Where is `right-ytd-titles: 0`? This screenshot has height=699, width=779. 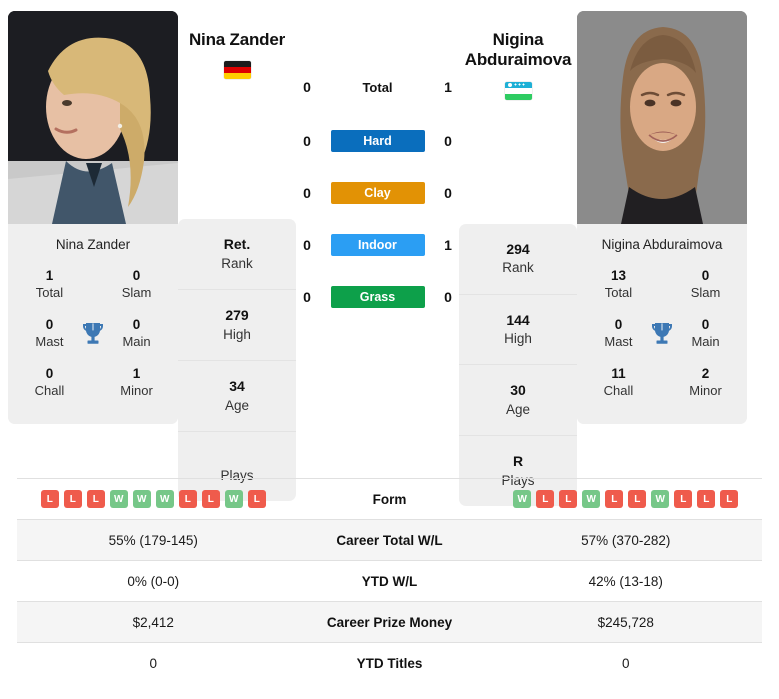 right-ytd-titles: 0 is located at coordinates (625, 663).